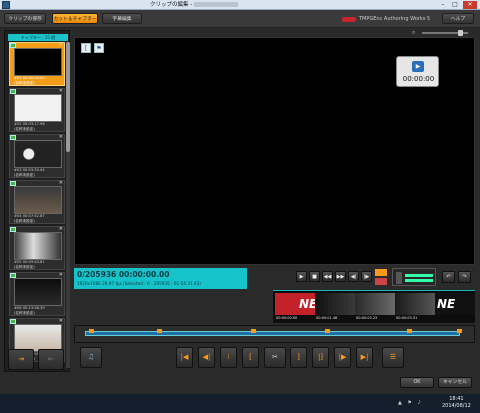  Describe the element at coordinates (29, 78) in the screenshot. I see `chapter-timecode: #01 00:00:00.00` at that location.